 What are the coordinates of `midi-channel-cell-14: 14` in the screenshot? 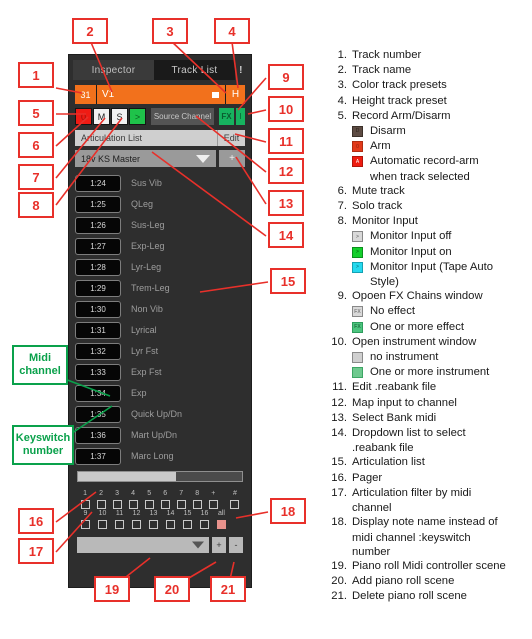 It's located at (170, 519).